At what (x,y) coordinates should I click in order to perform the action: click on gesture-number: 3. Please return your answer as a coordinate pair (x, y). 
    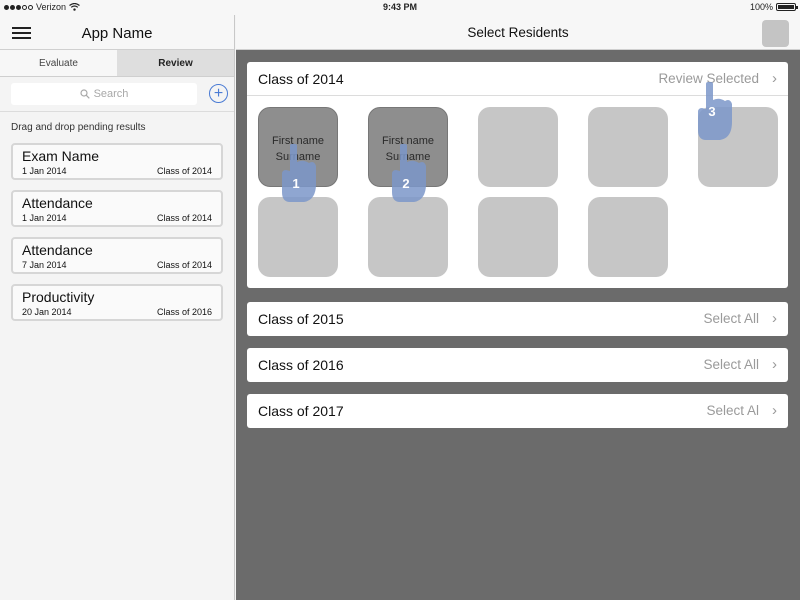
    Looking at the image, I should click on (712, 111).